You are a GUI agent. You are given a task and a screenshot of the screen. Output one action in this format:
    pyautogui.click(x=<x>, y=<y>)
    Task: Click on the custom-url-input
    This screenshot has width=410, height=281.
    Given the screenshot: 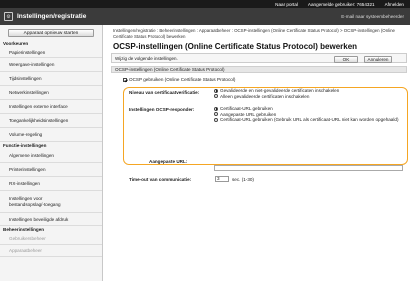 What is the action you would take?
    pyautogui.click(x=308, y=168)
    